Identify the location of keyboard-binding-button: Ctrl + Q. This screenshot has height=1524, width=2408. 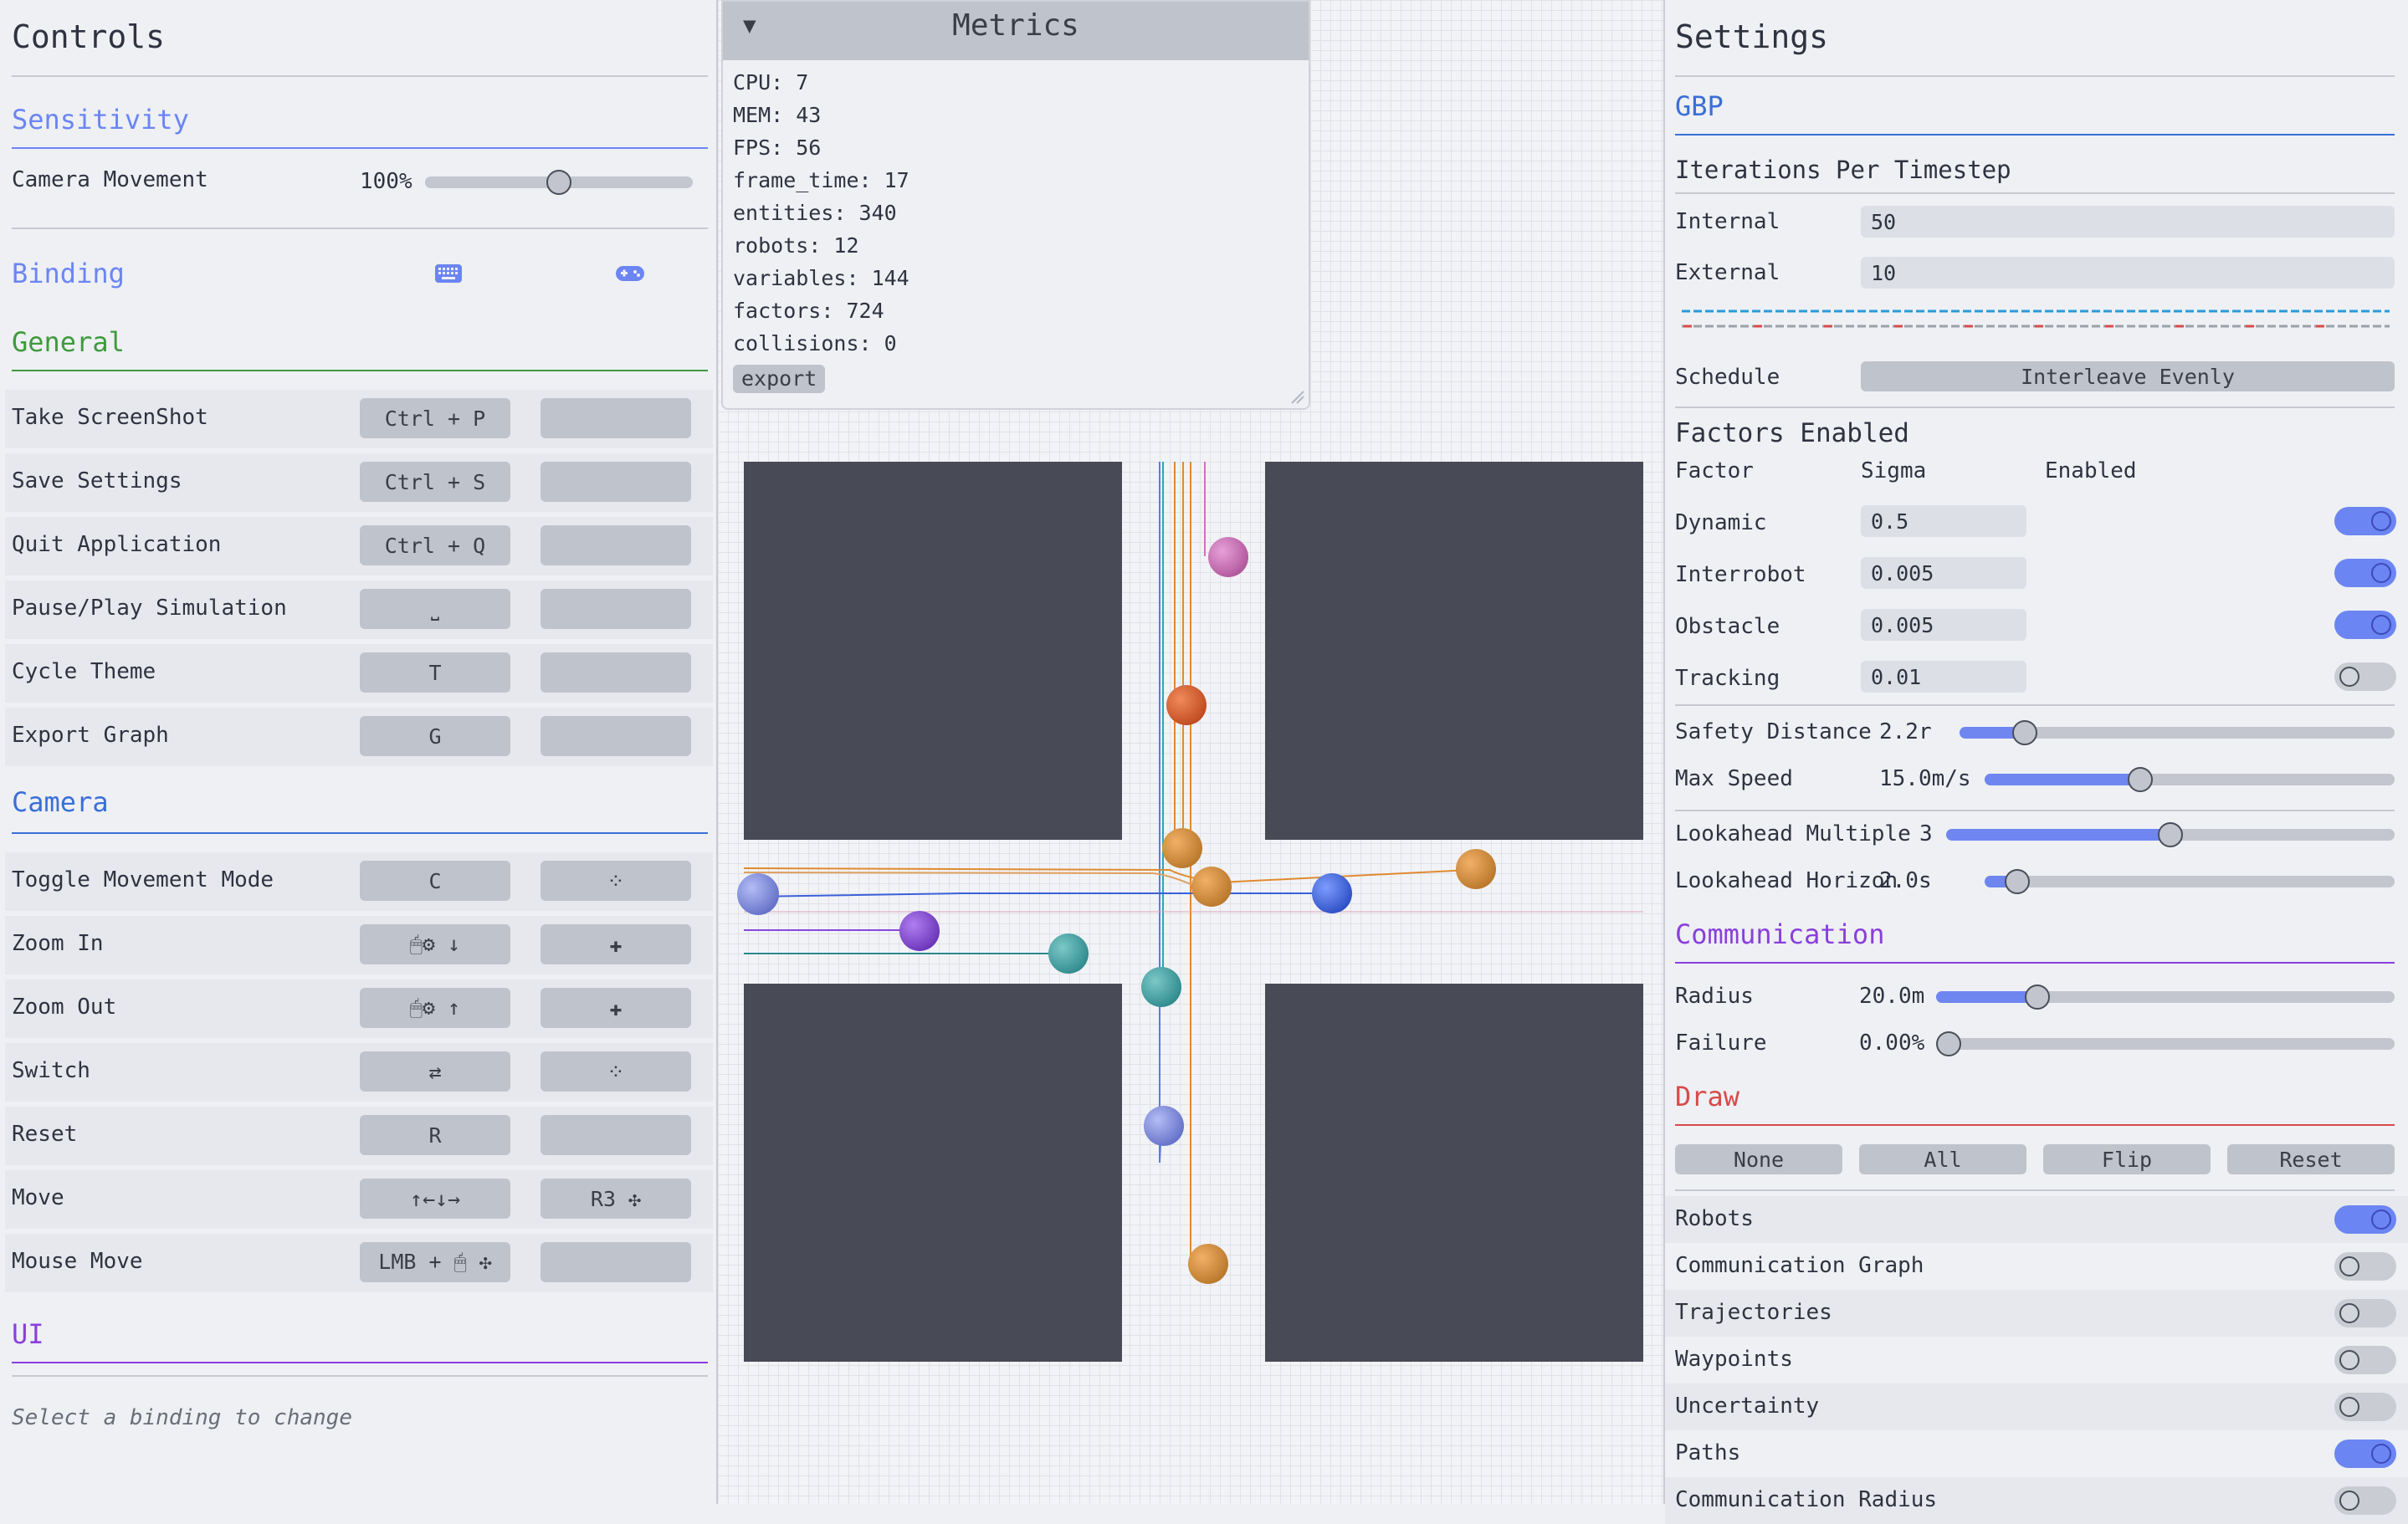
(435, 545).